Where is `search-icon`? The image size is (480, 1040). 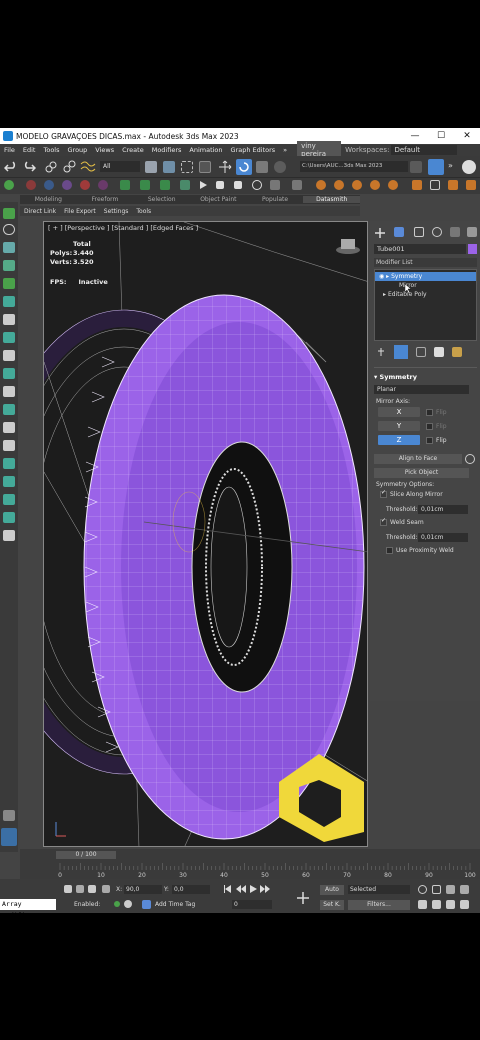 search-icon is located at coordinates (469, 167).